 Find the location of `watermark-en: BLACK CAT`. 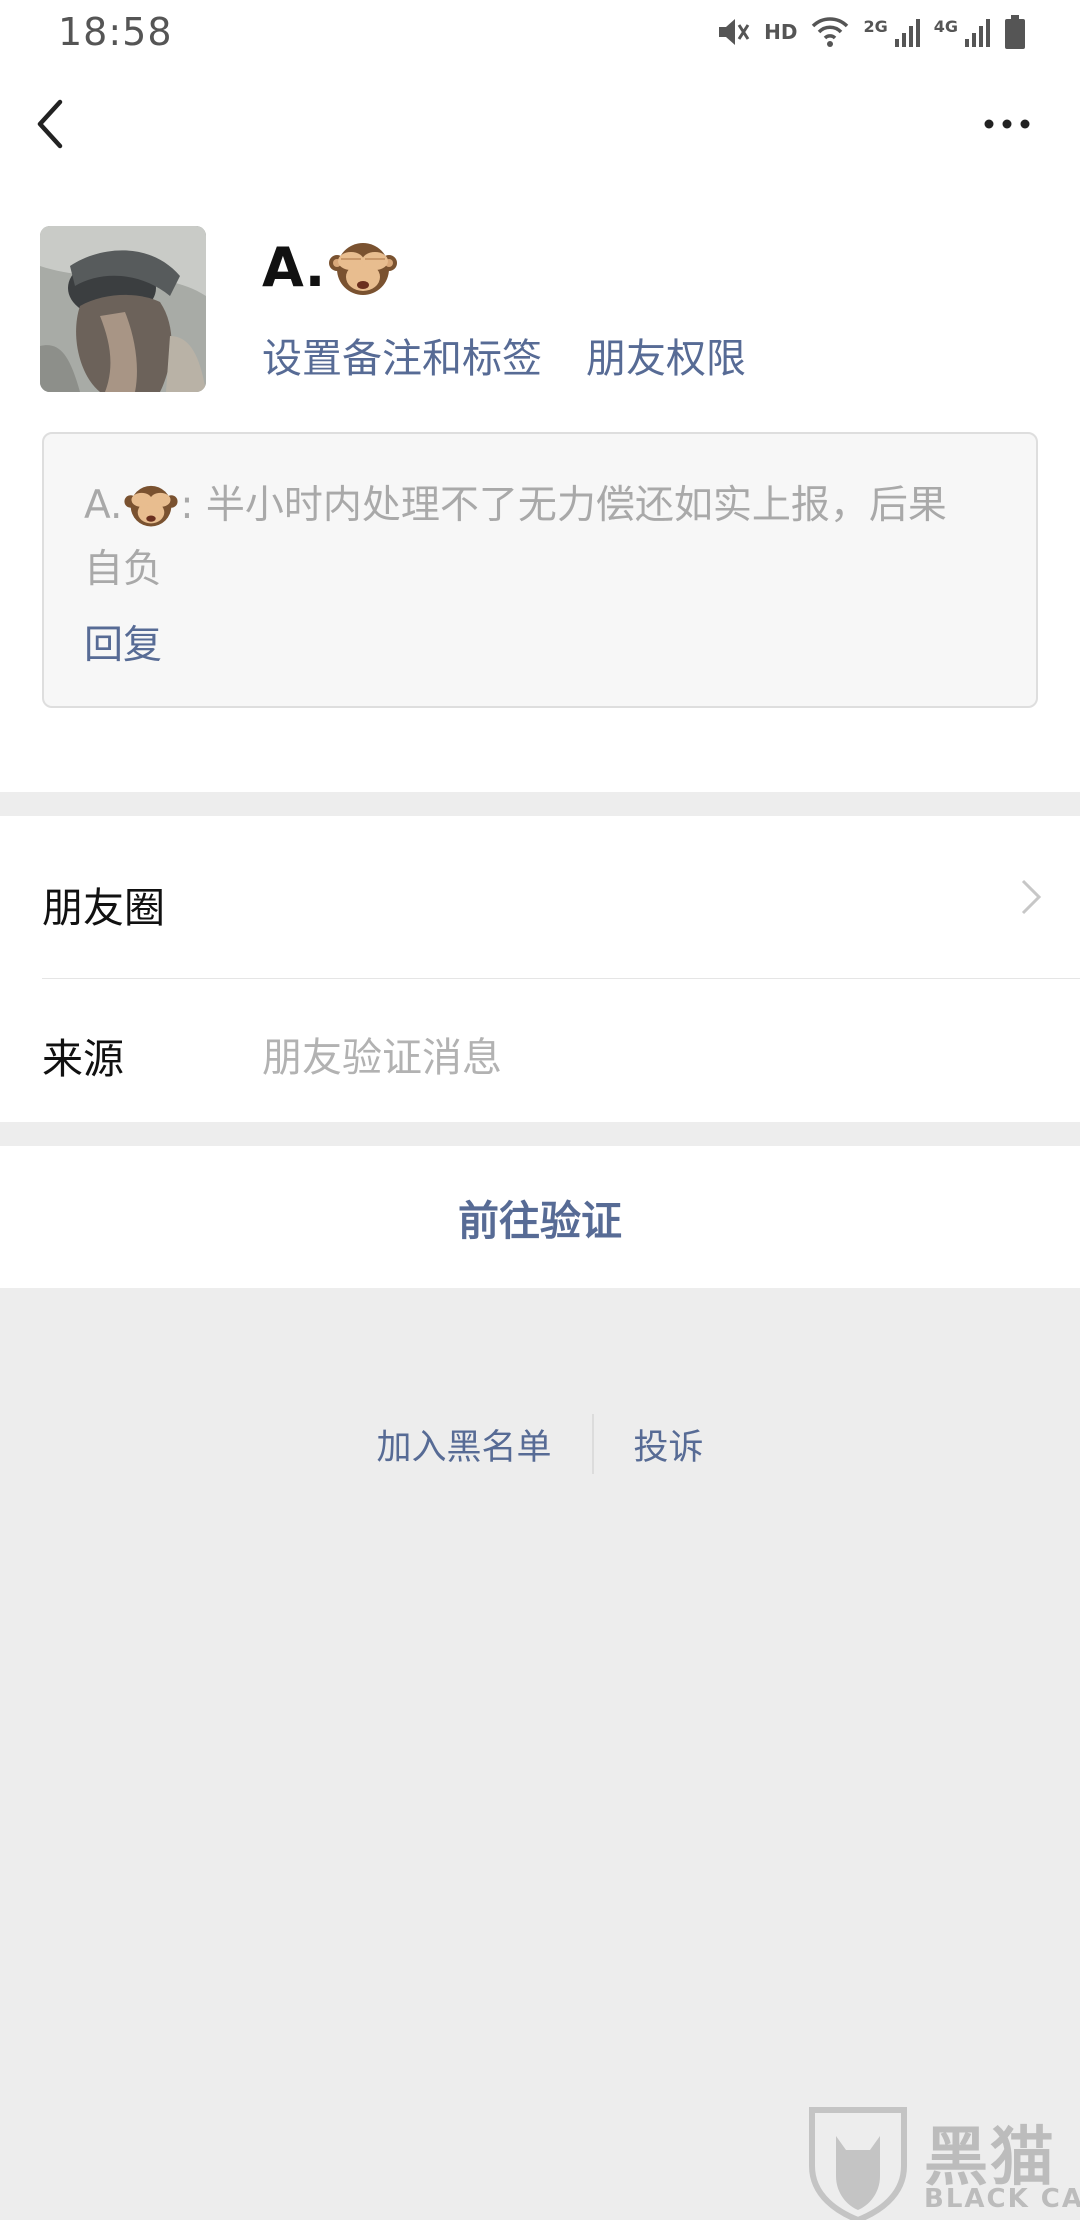

watermark-en: BLACK CAT is located at coordinates (1002, 2199).